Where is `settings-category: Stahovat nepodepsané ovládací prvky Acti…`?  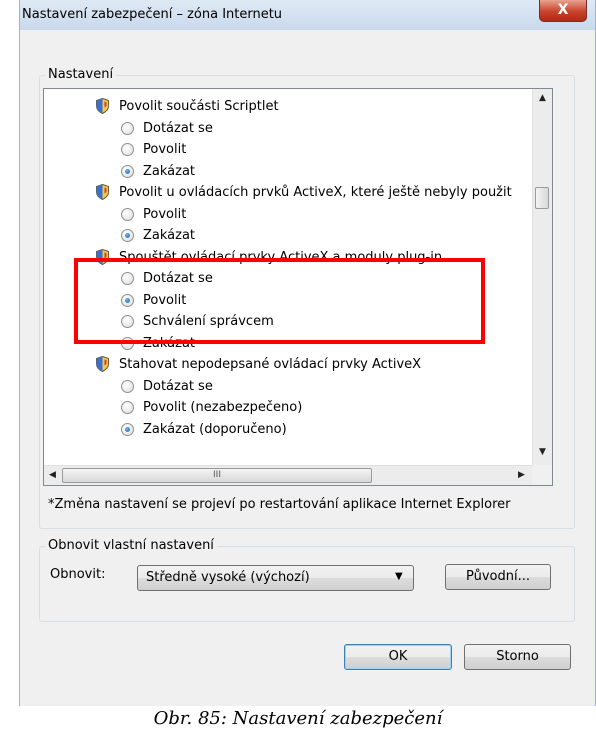 settings-category: Stahovat nepodepsané ovládací prvky Acti… is located at coordinates (258, 364).